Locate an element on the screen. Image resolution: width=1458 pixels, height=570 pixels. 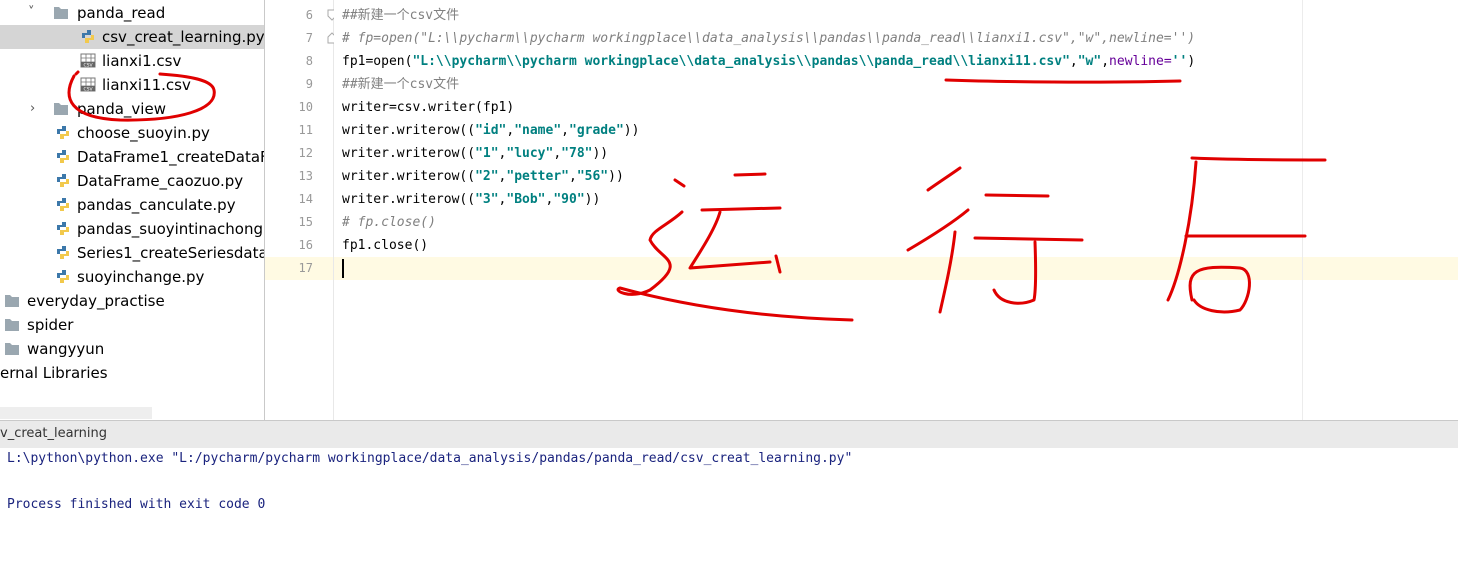
run-tab-title: v_creat_learning is located at coordinates (53, 433).